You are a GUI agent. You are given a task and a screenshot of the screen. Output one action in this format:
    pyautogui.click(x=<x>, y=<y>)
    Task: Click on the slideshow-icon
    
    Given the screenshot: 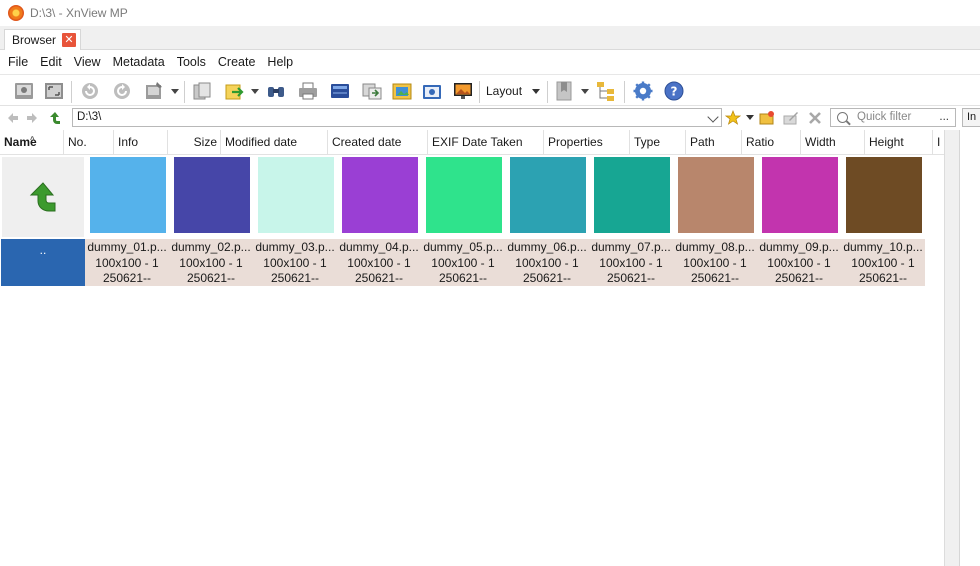 What is the action you would take?
    pyautogui.click(x=432, y=91)
    